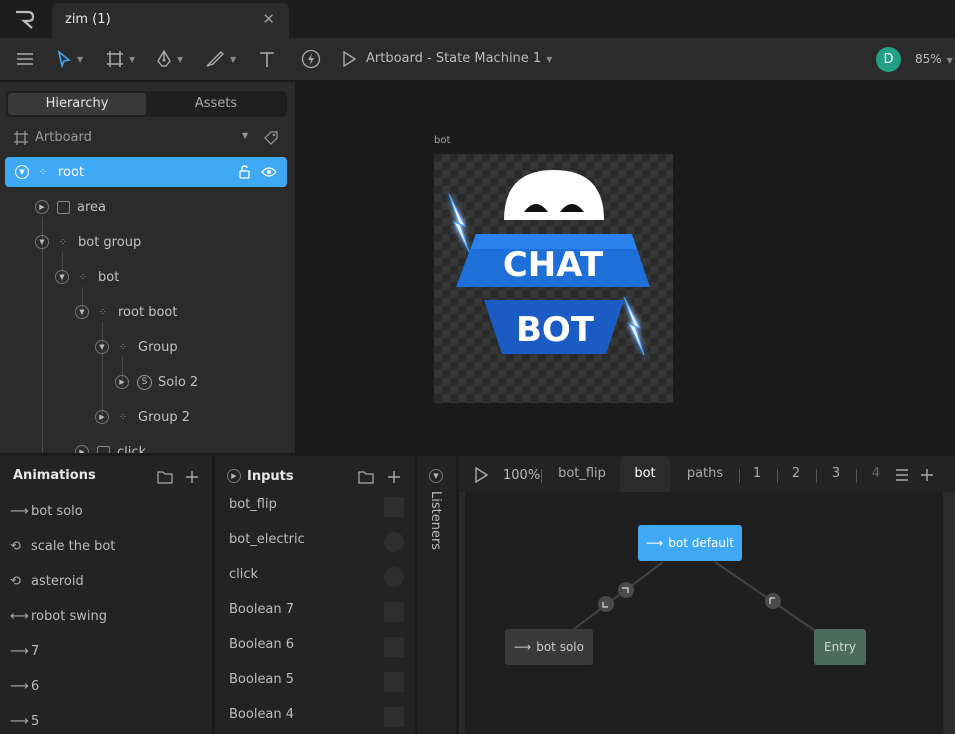  I want to click on tree-row-root: ▼ ⁘ root, so click(146, 172).